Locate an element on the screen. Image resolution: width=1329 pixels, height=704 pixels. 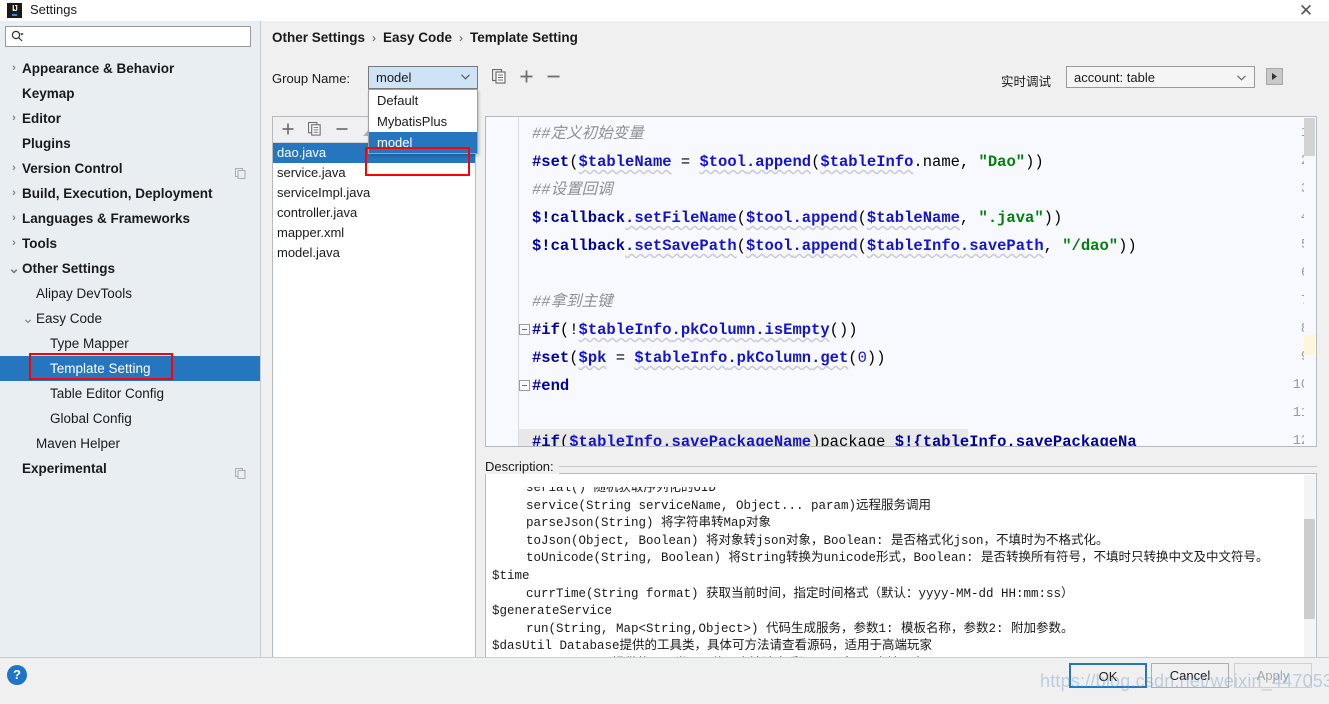
sidebar-item-version-control: › Version Control is located at coordinates (130, 168).